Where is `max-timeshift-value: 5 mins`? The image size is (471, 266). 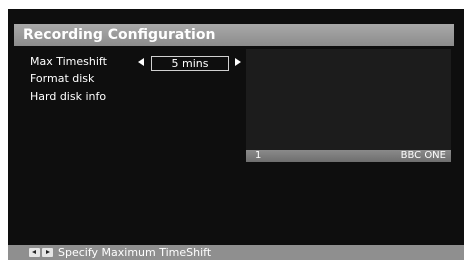 max-timeshift-value: 5 mins is located at coordinates (190, 63).